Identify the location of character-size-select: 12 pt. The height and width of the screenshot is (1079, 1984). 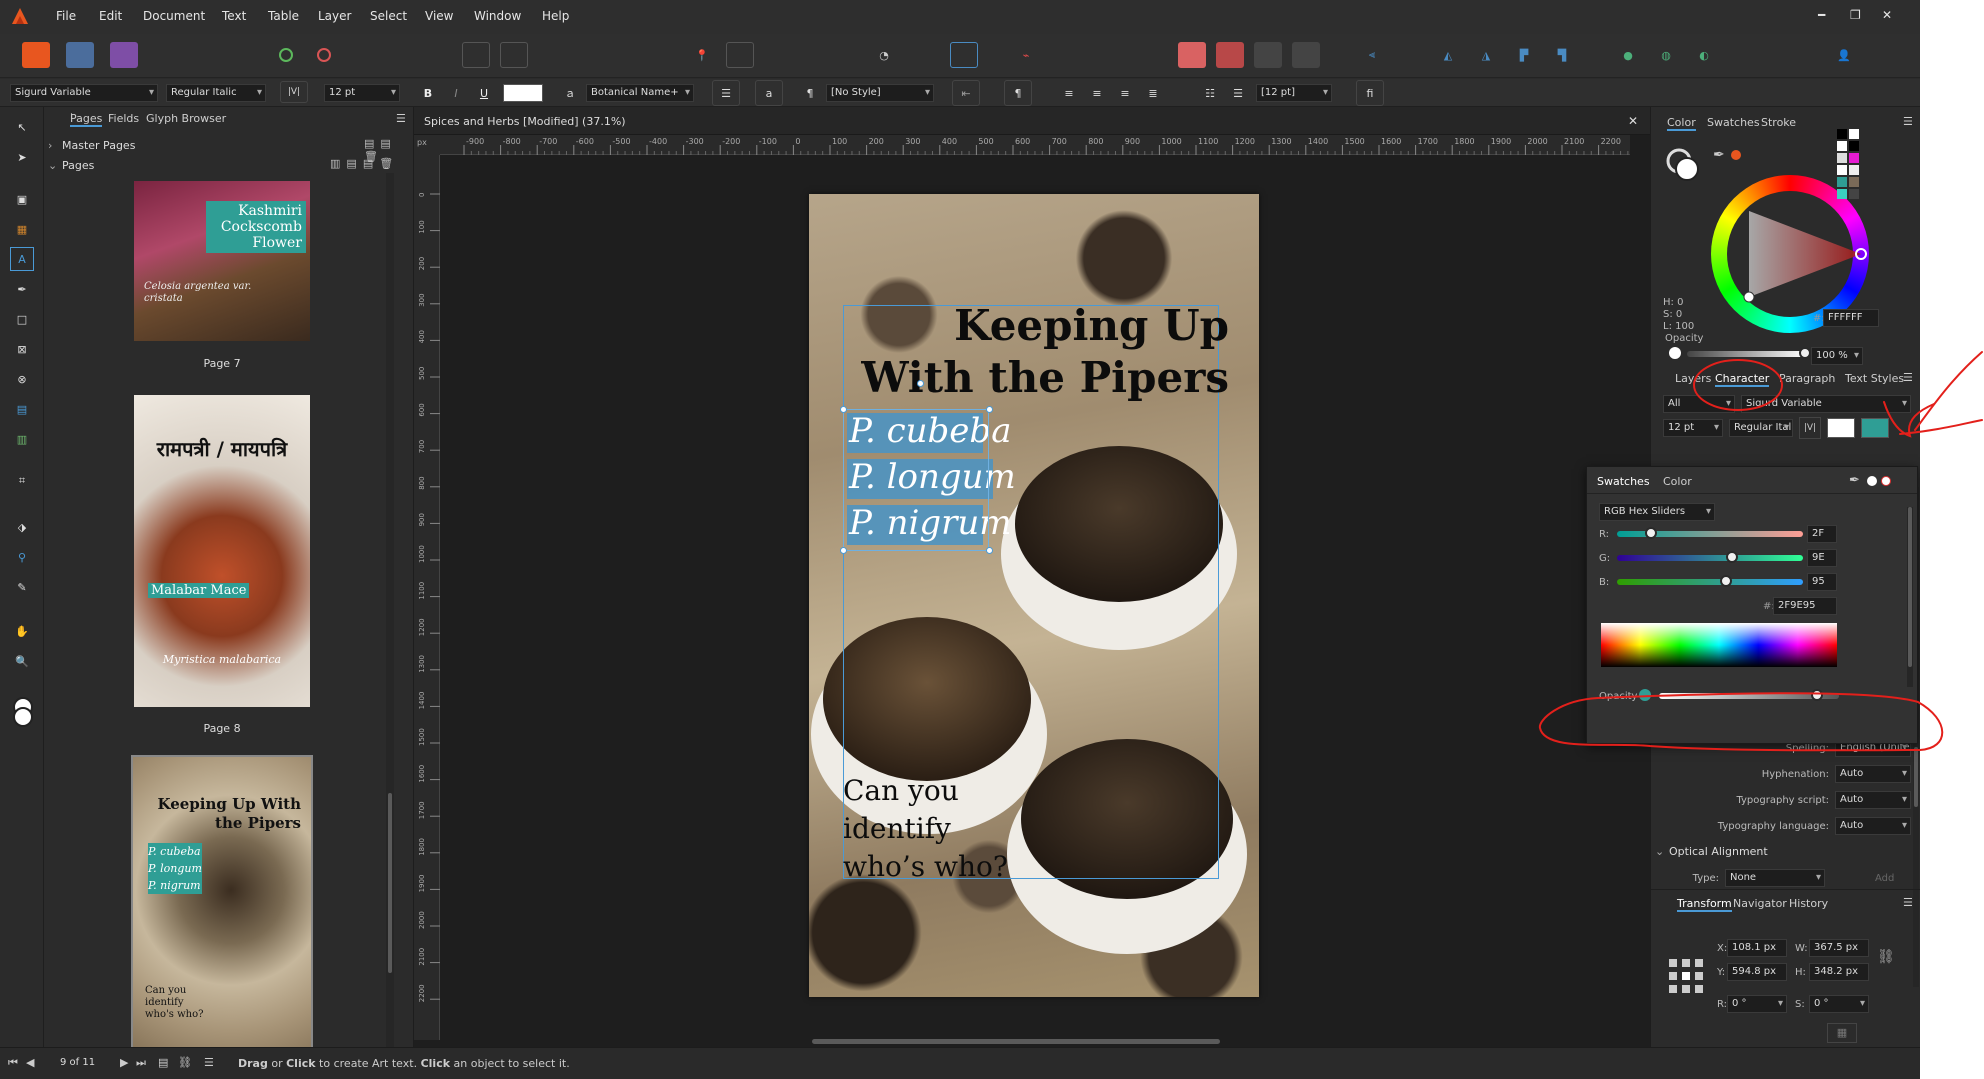
(1693, 428).